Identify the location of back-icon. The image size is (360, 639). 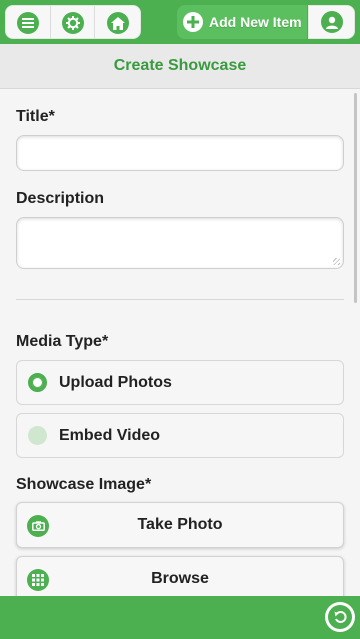
(340, 617).